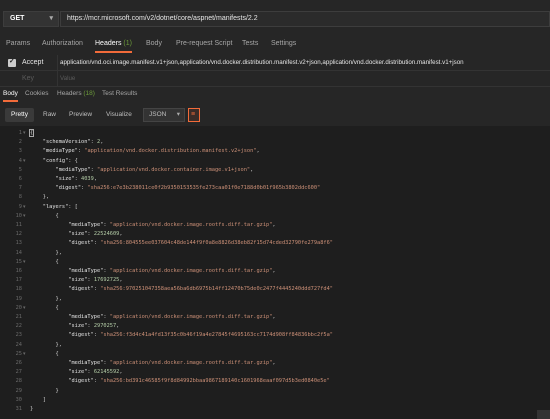 The width and height of the screenshot is (550, 419). I want to click on tab-label: Pre-request Script, so click(204, 43).